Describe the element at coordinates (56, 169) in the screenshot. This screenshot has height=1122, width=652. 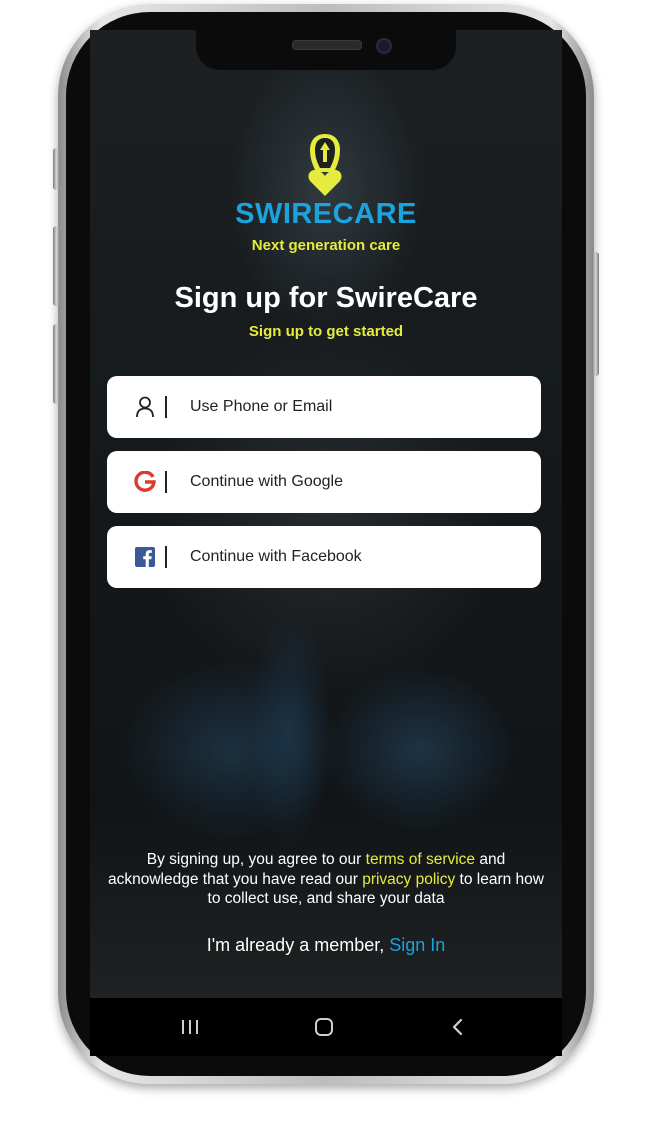
I see `volume-up-button` at that location.